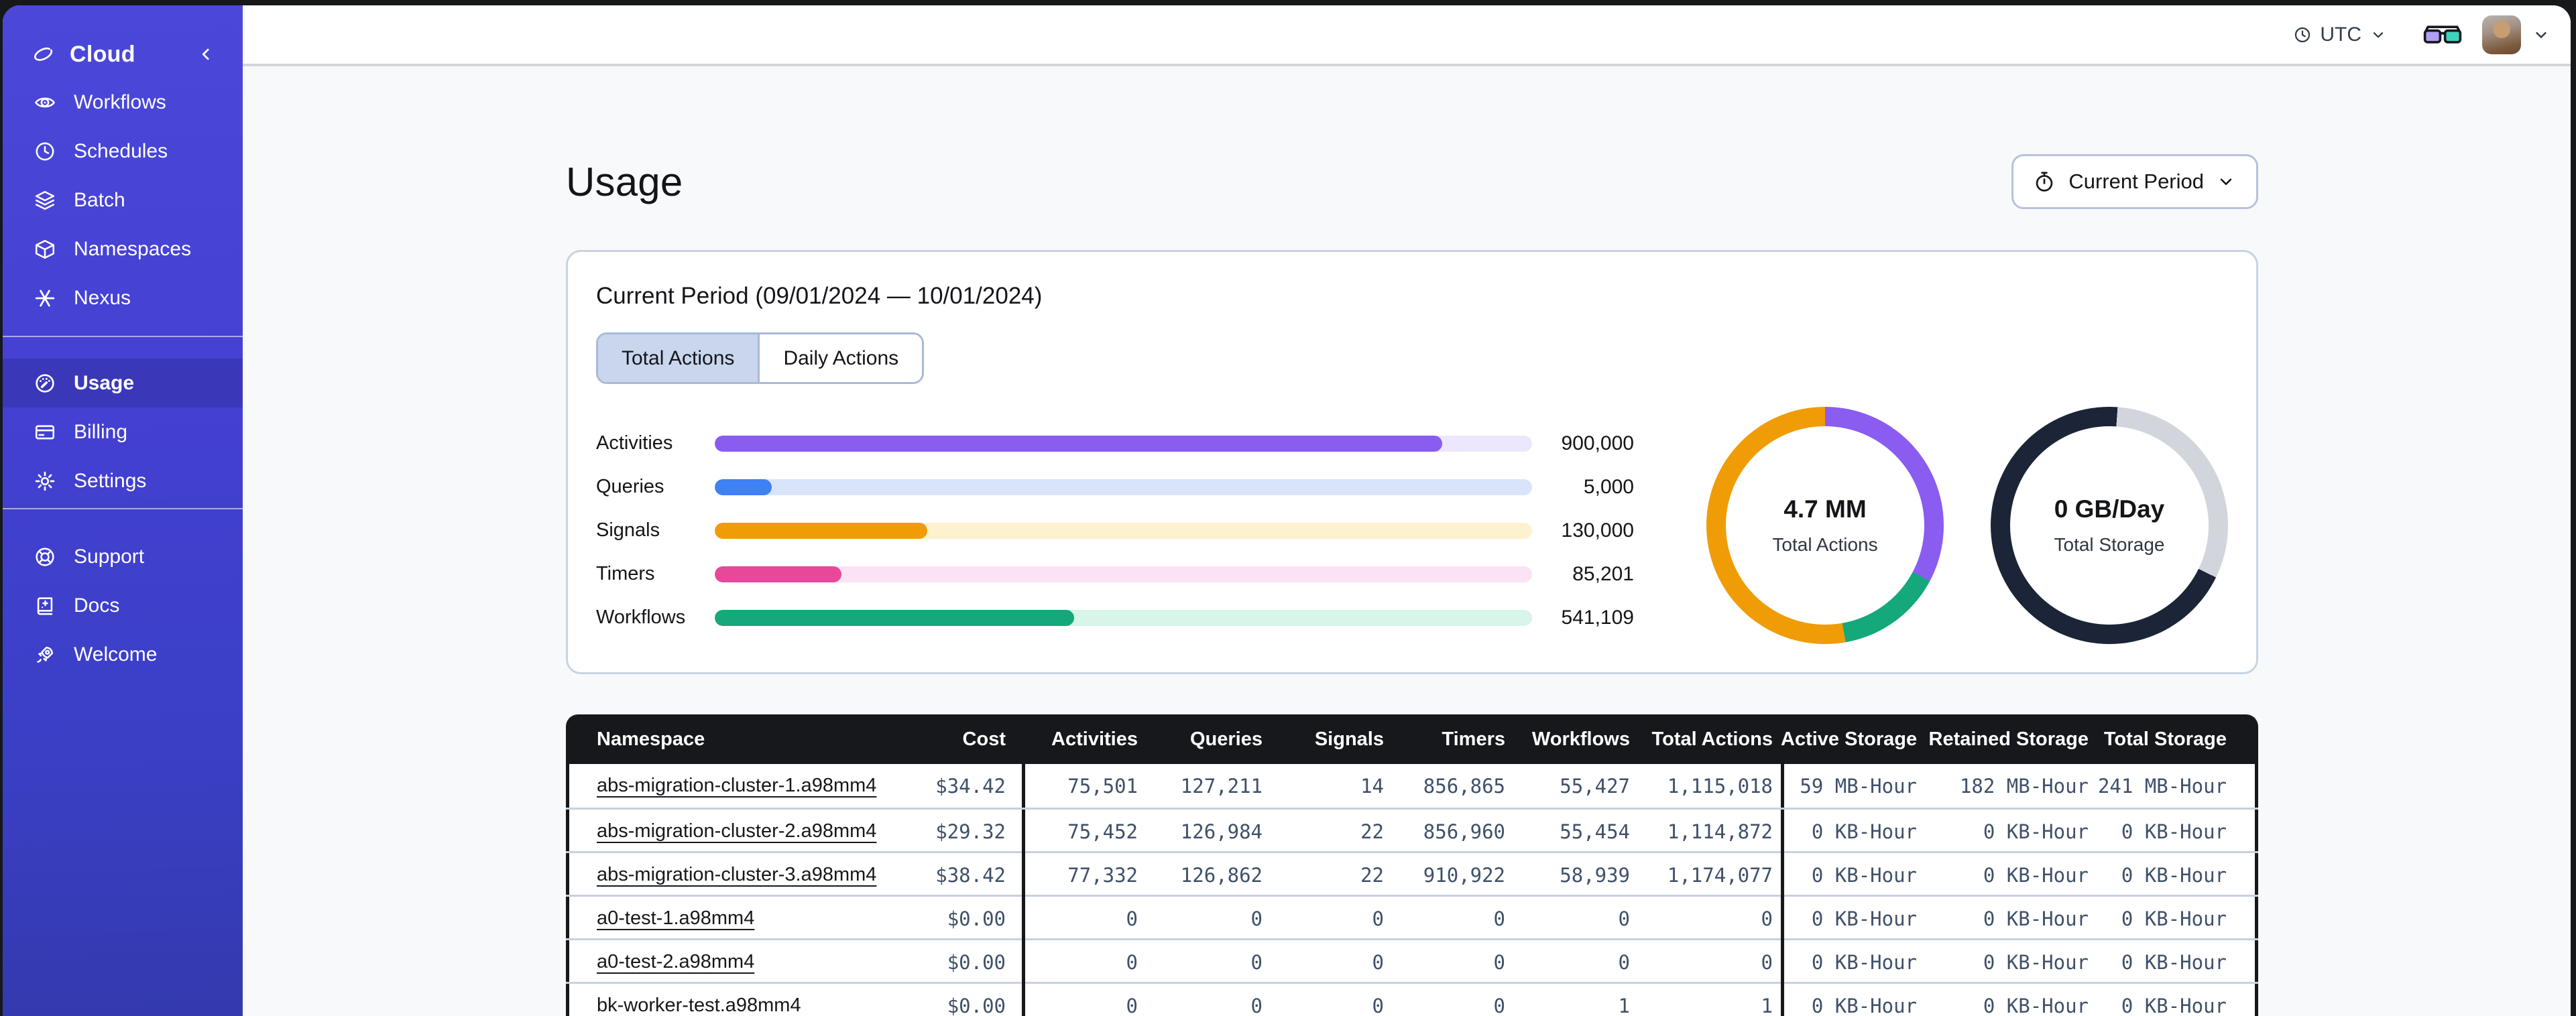 The width and height of the screenshot is (2576, 1016). What do you see at coordinates (2501, 34) in the screenshot?
I see `user-avatar` at bounding box center [2501, 34].